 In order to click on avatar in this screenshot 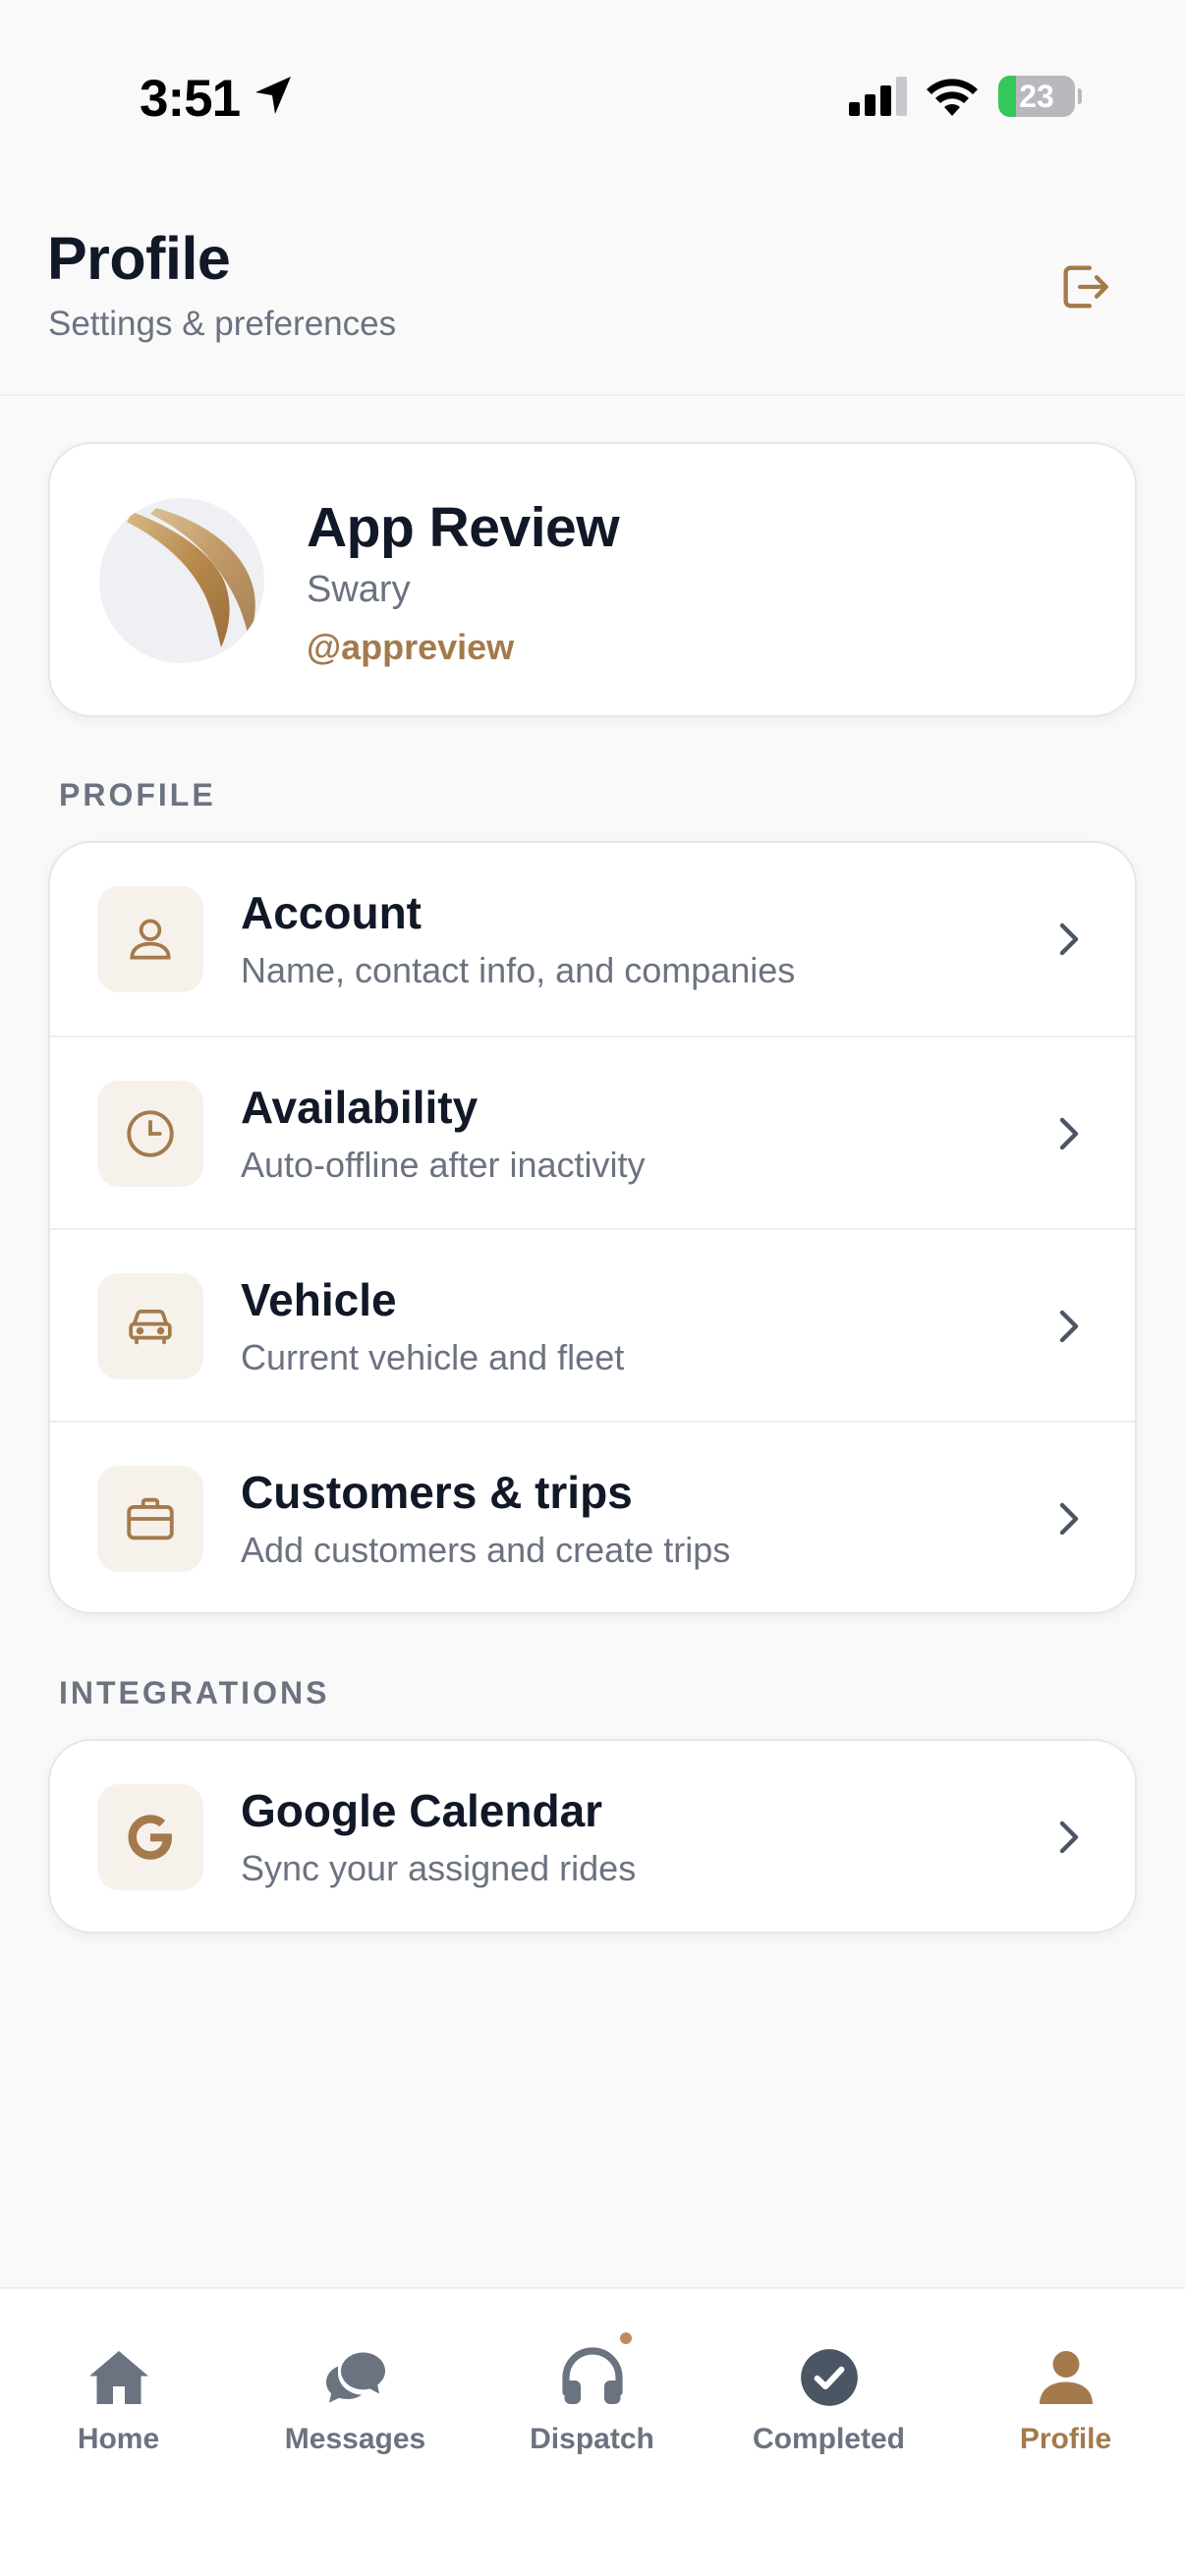, I will do `click(182, 580)`.